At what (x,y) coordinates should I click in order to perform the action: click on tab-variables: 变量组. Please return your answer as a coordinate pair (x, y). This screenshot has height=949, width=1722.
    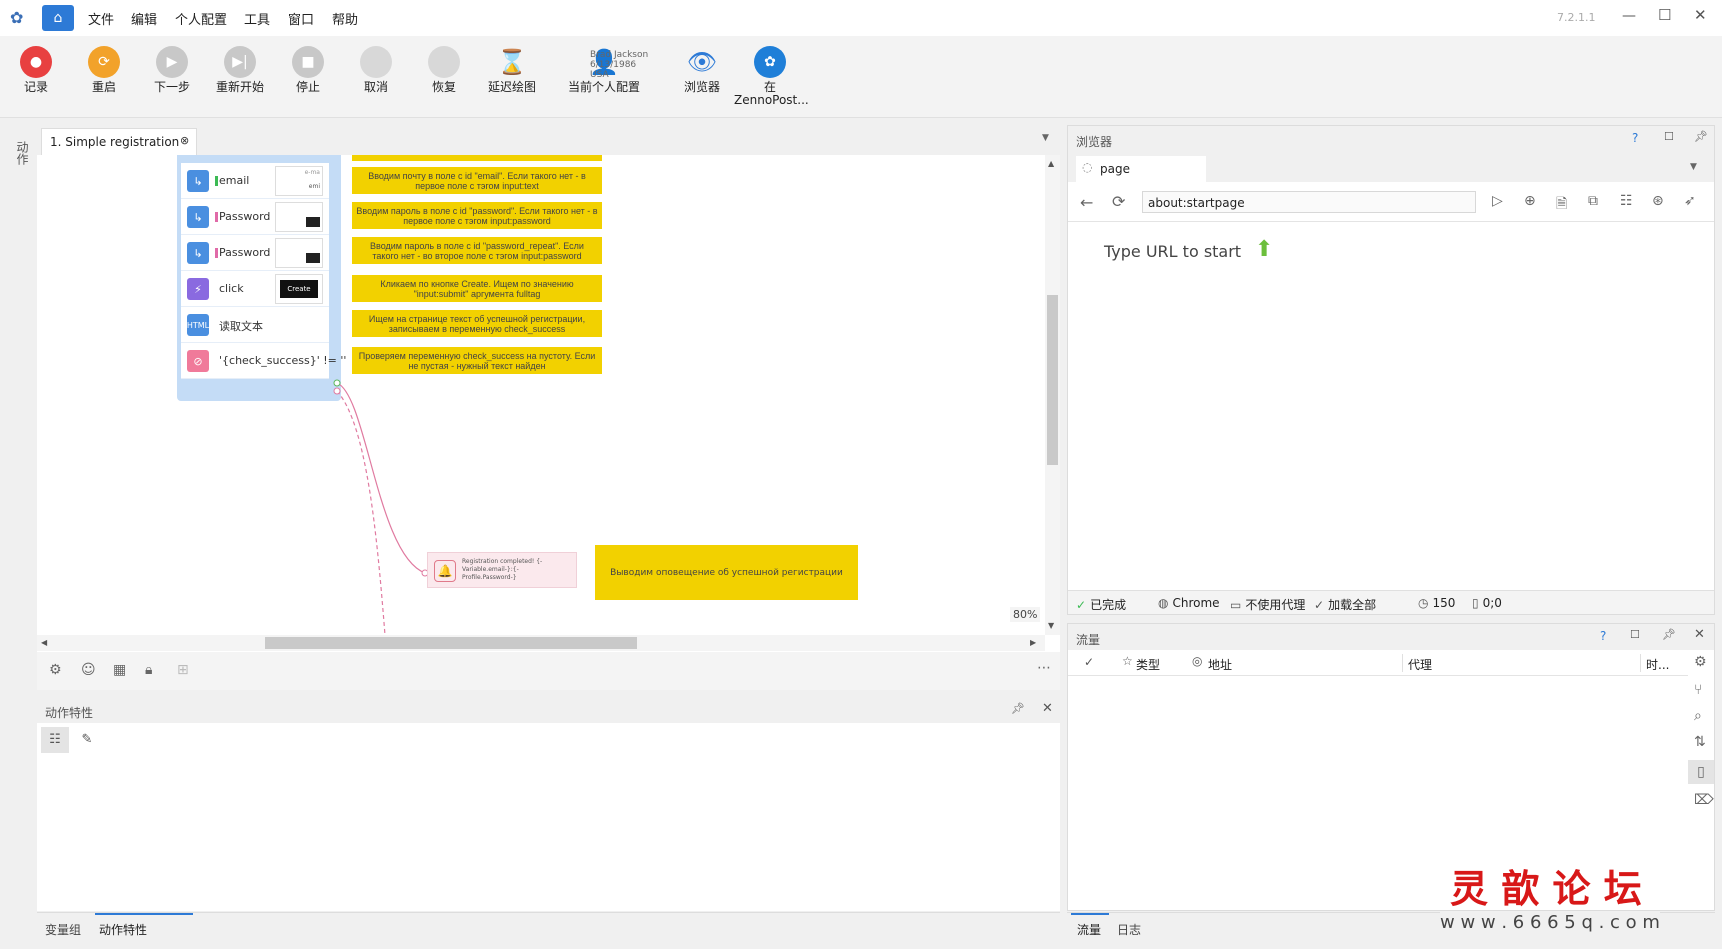
    Looking at the image, I should click on (63, 929).